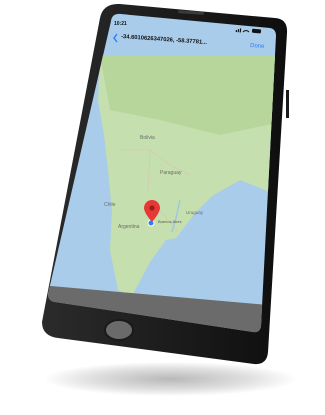 This screenshot has width=325, height=415. I want to click on label-uruguay: Uruguay, so click(195, 212).